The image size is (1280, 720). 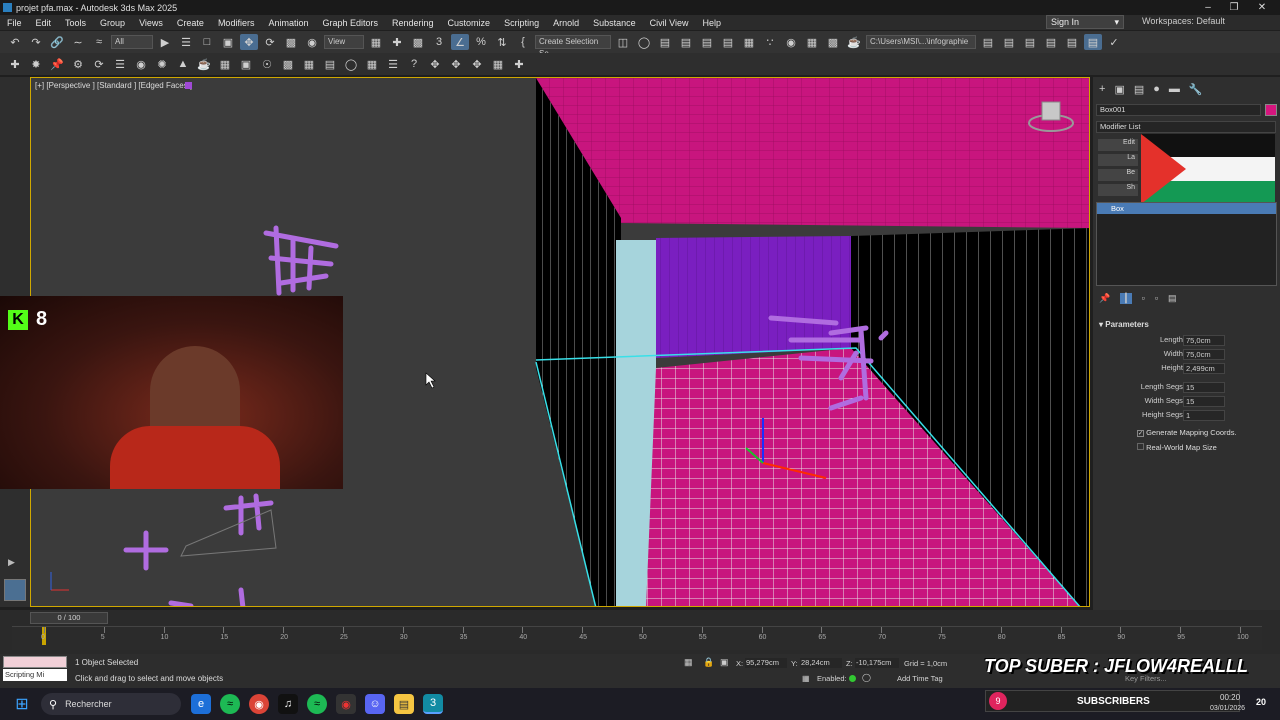 What do you see at coordinates (246, 64) in the screenshot?
I see `lock-icon: ▣` at bounding box center [246, 64].